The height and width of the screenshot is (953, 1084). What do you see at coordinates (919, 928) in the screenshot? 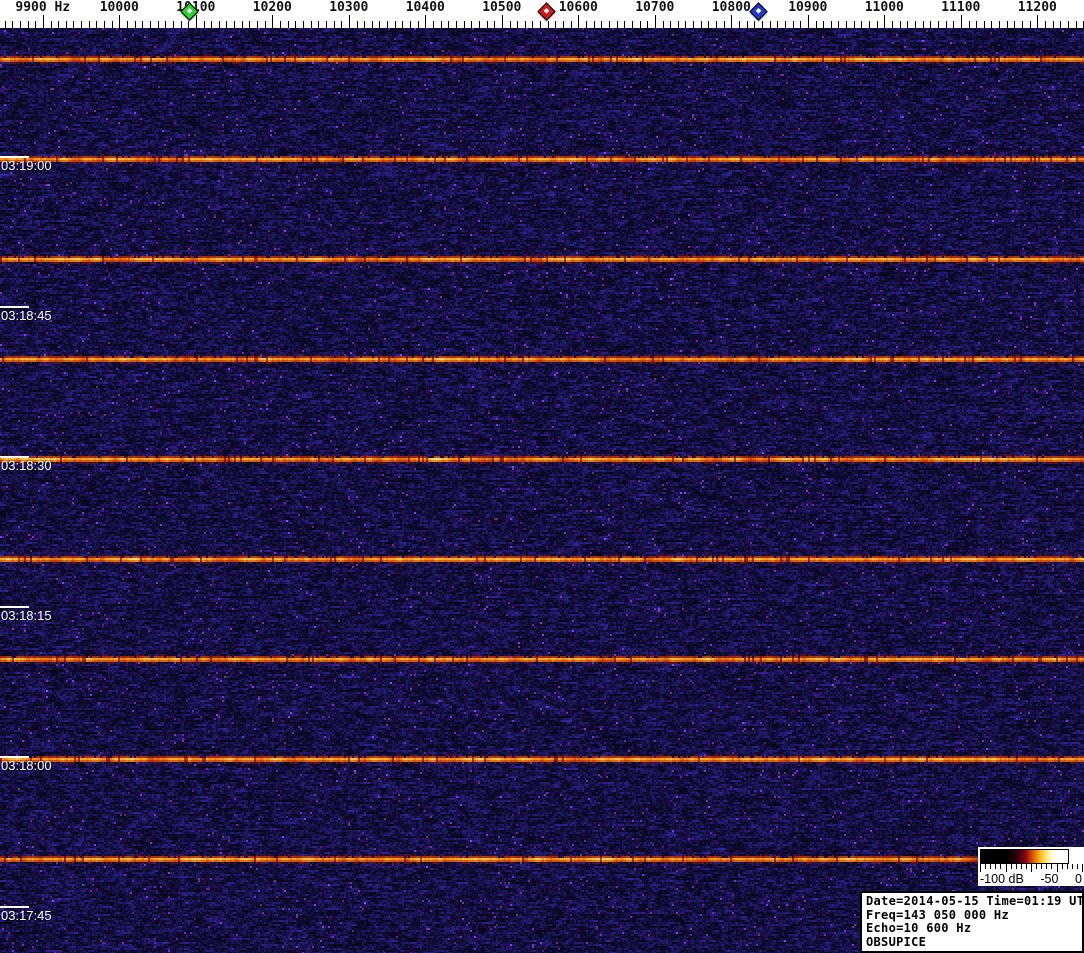
I see `info-echo: Echo=10 600 Hz` at bounding box center [919, 928].